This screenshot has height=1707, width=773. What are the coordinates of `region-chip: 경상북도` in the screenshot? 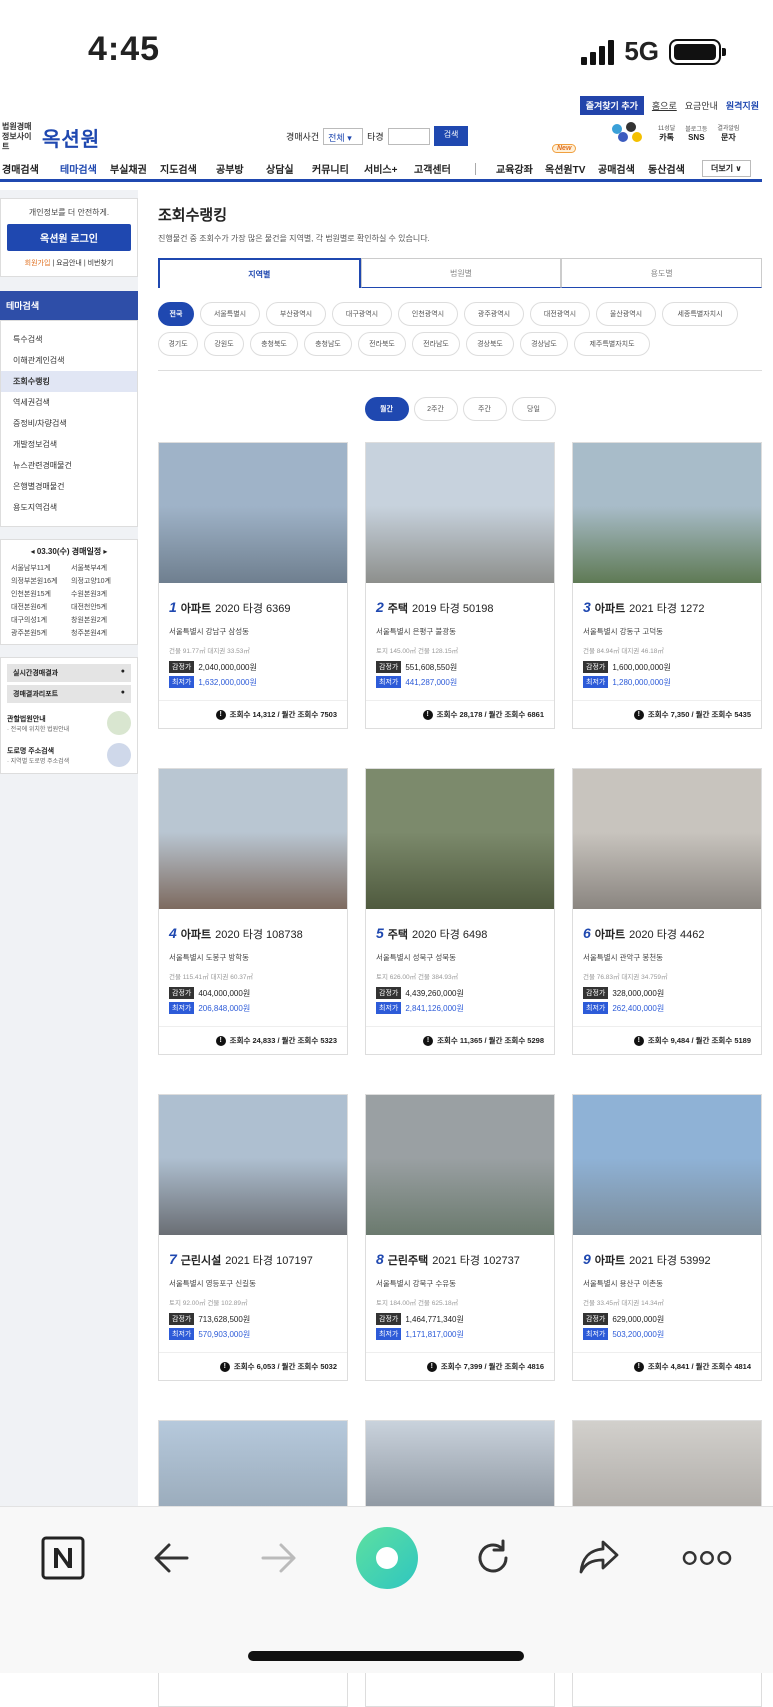 It's located at (490, 344).